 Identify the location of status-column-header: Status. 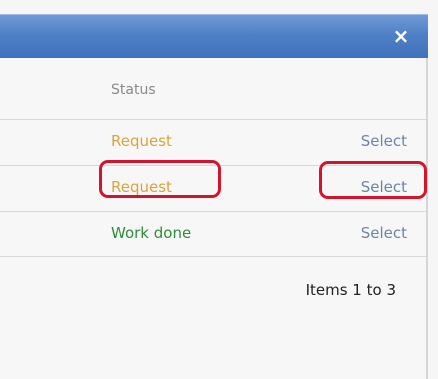
(133, 90).